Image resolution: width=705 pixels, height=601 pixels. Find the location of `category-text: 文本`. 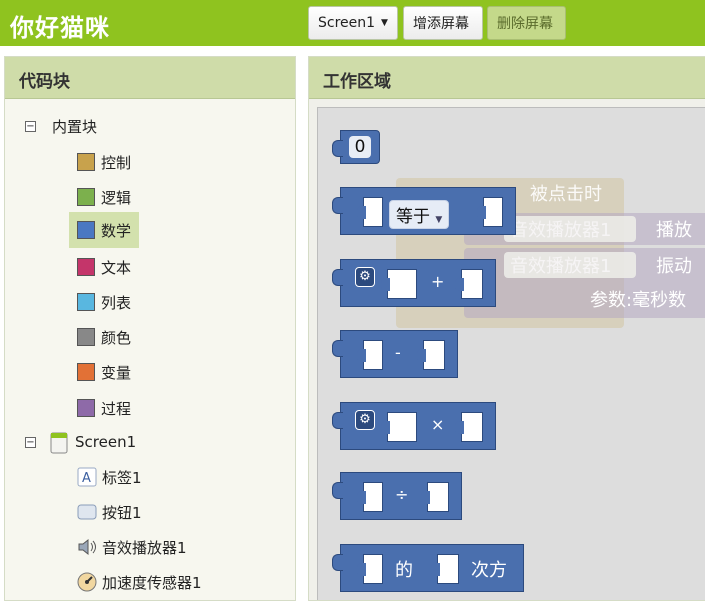

category-text: 文本 is located at coordinates (104, 267).